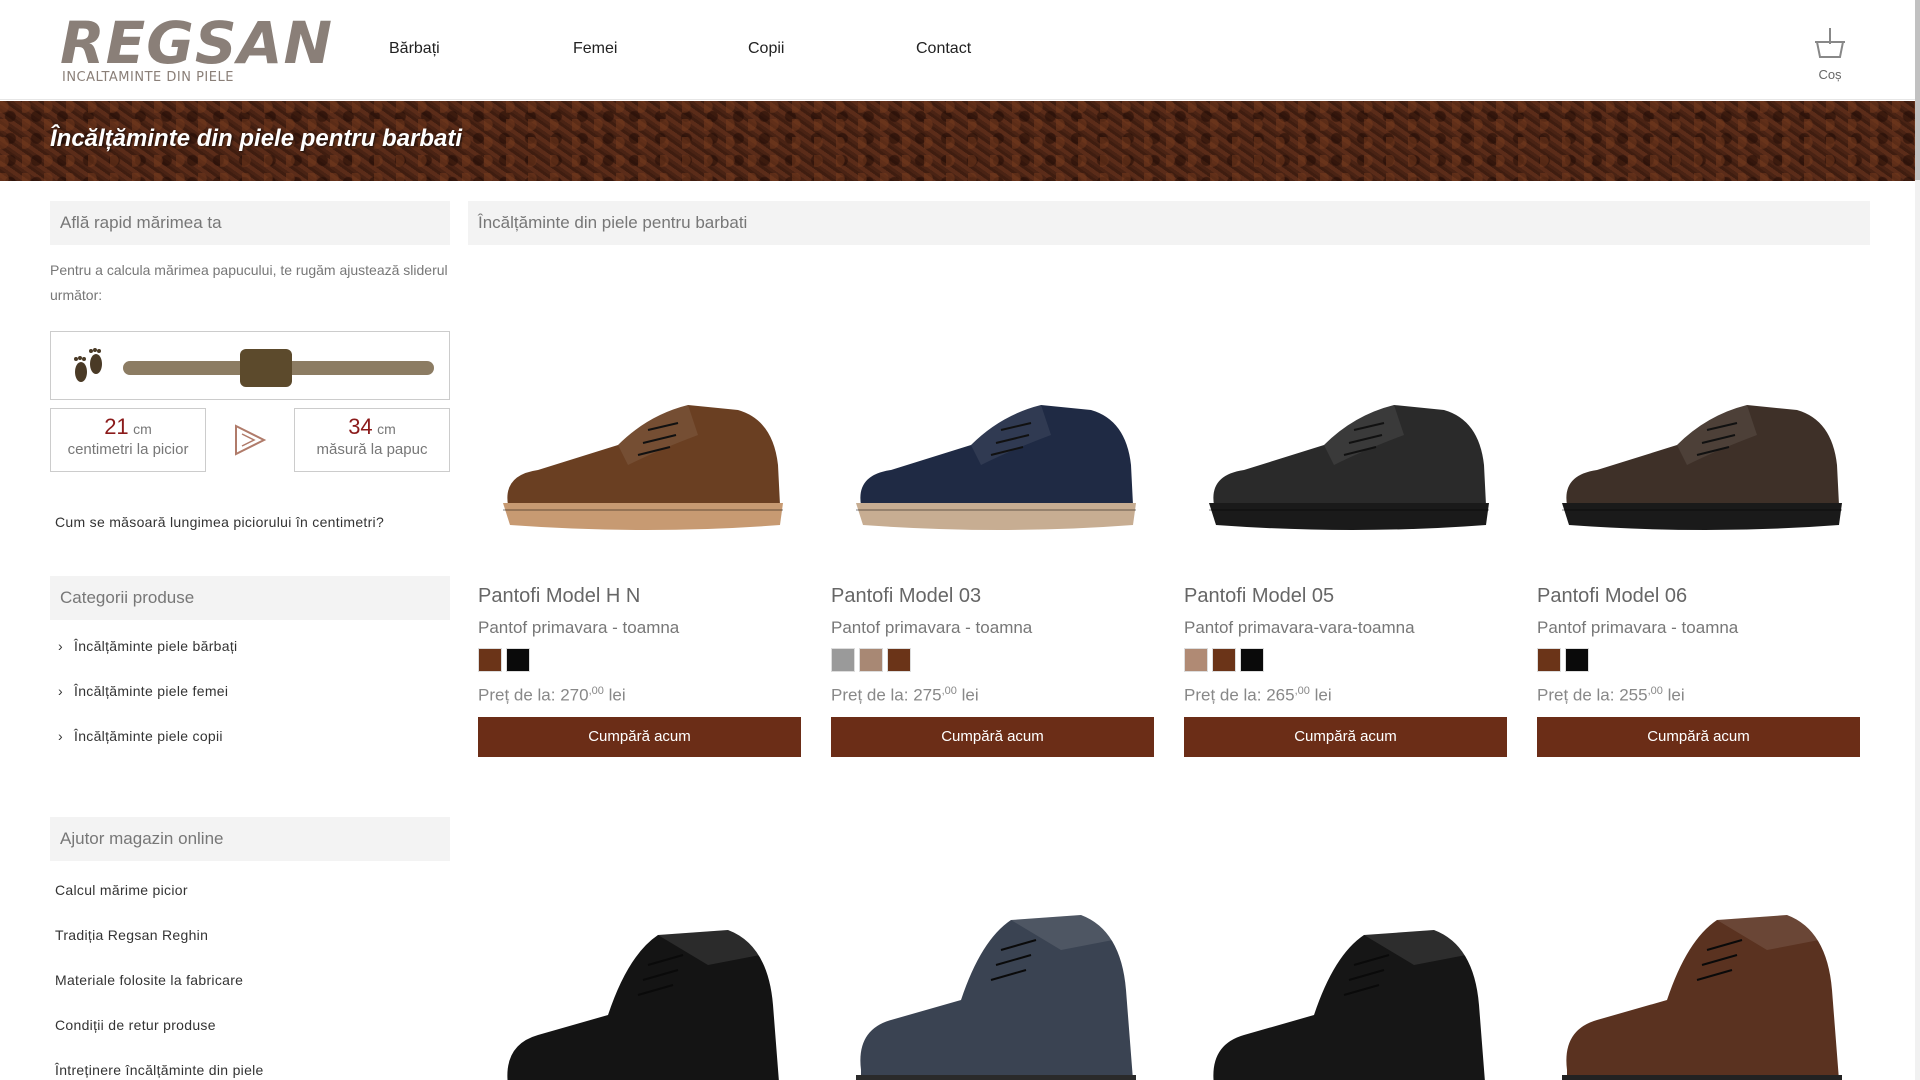 This screenshot has height=1080, width=1920. Describe the element at coordinates (766, 49) in the screenshot. I see `nav-copii: Copii` at that location.